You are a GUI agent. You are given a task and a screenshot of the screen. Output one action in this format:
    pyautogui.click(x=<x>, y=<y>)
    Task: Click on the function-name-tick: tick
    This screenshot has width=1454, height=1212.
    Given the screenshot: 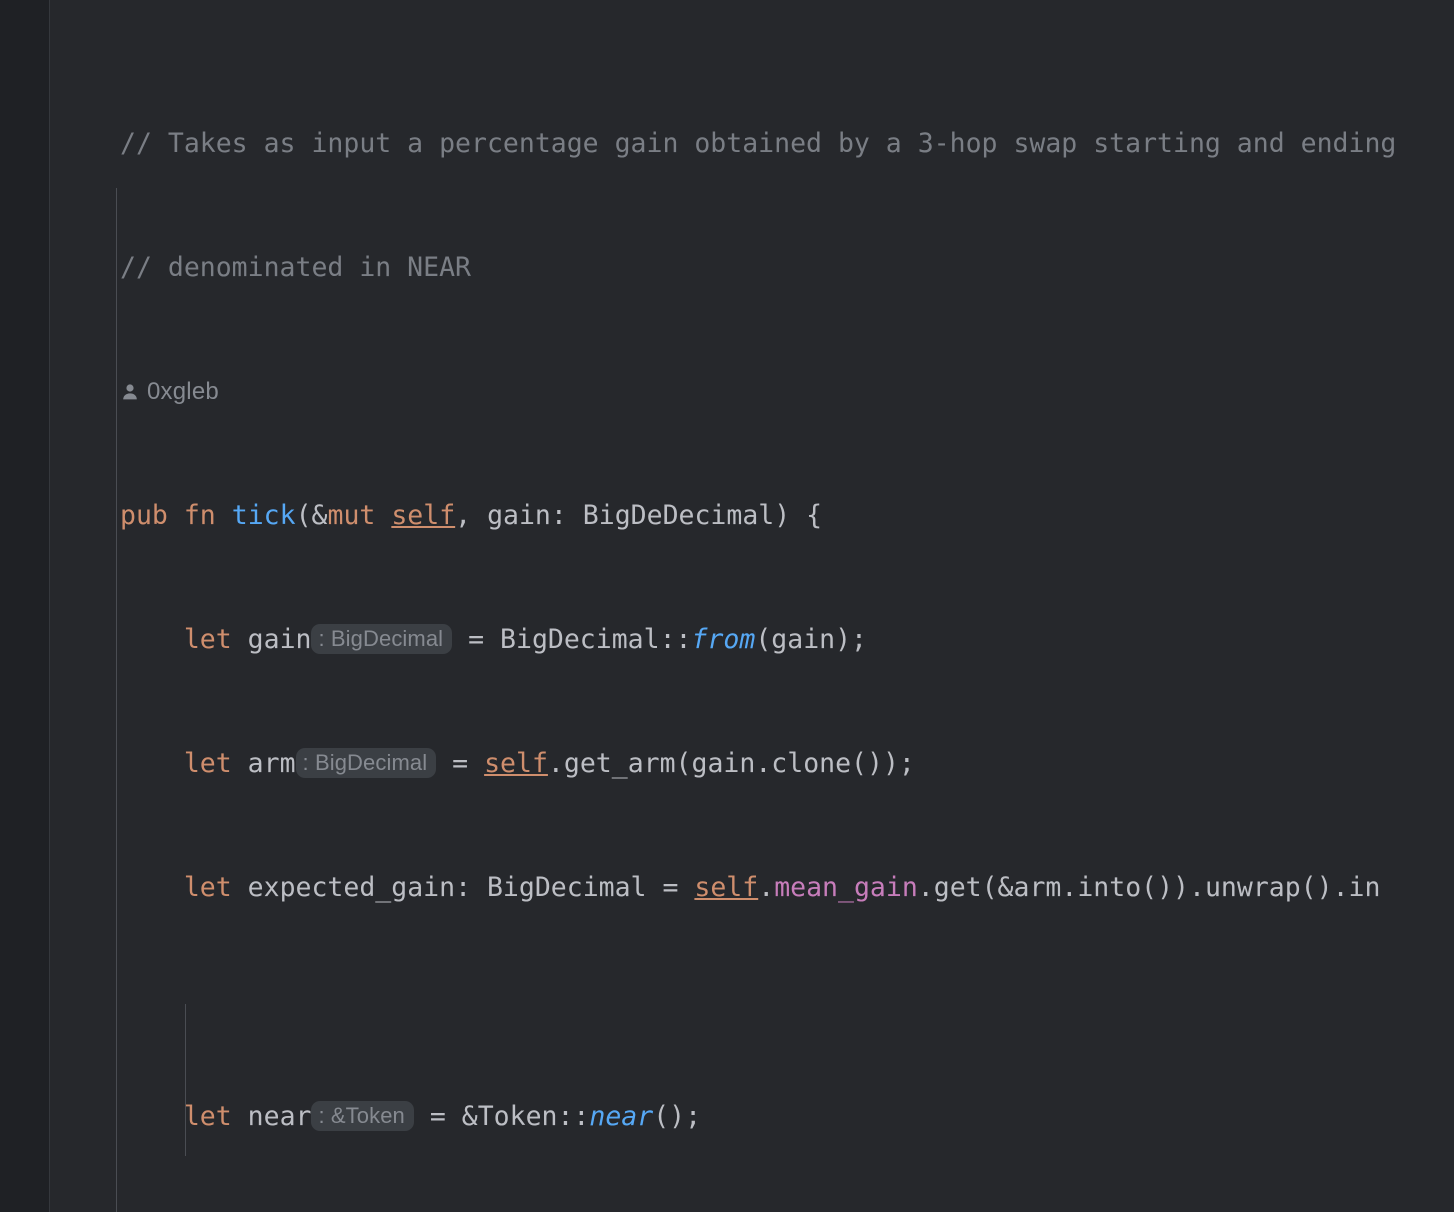 What is the action you would take?
    pyautogui.click(x=264, y=515)
    